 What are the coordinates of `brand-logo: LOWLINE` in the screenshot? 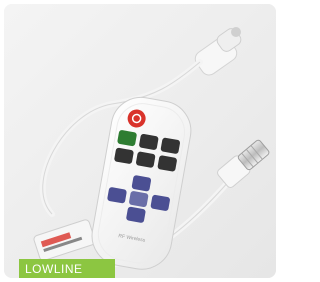 It's located at (67, 268).